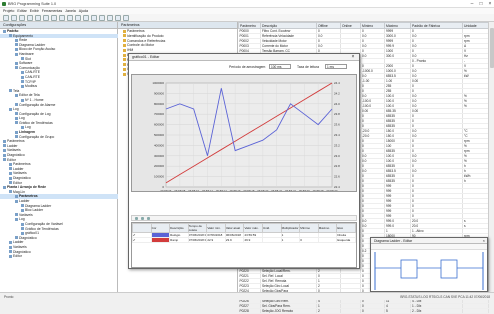 The width and height of the screenshot is (494, 314). Describe the element at coordinates (491, 157) in the screenshot. I see `vertical-scrollbar` at that location.